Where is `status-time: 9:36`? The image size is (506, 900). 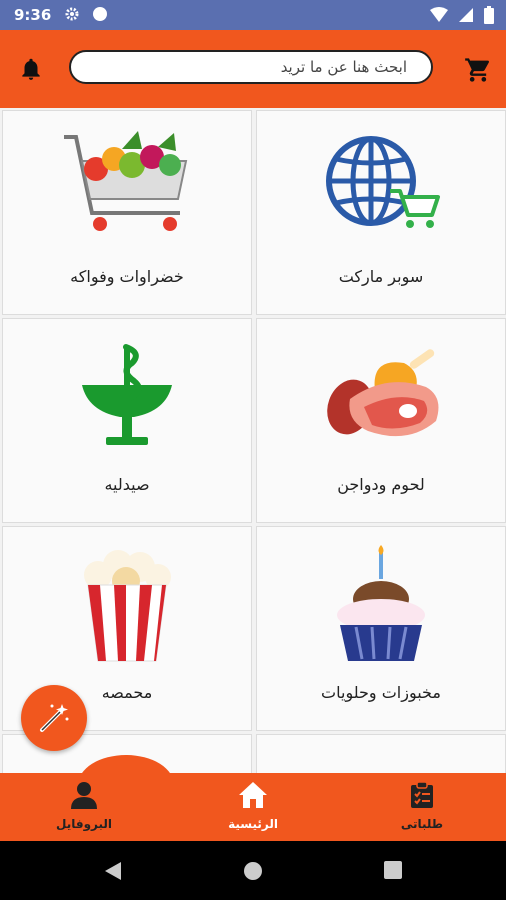
status-time: 9:36 is located at coordinates (33, 15).